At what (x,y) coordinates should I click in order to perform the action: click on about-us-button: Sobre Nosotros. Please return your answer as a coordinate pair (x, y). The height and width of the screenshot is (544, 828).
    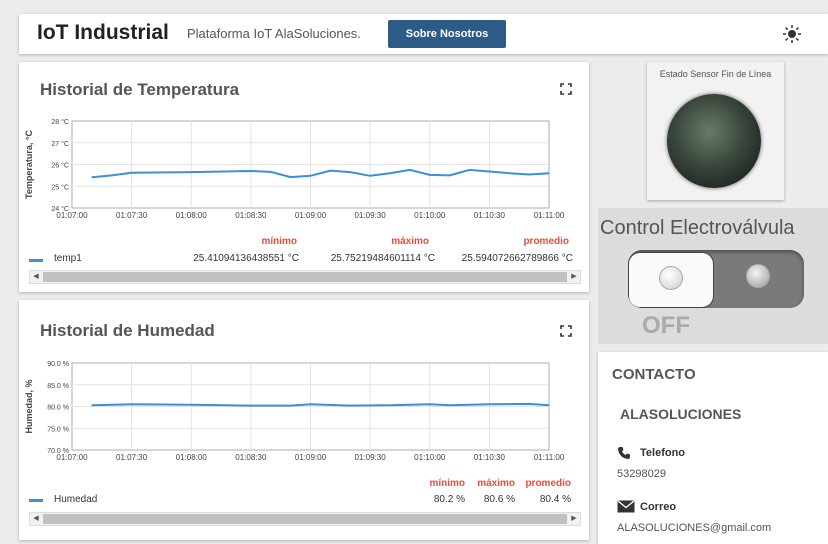
    Looking at the image, I should click on (447, 34).